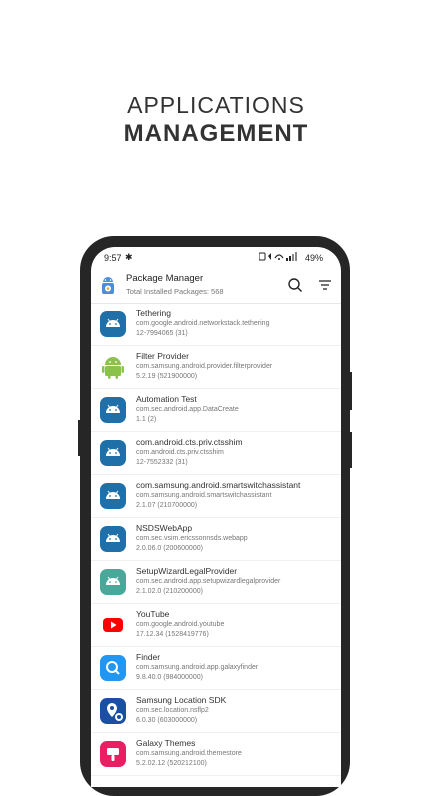  Describe the element at coordinates (165, 278) in the screenshot. I see `app-title: Package Manager` at that location.